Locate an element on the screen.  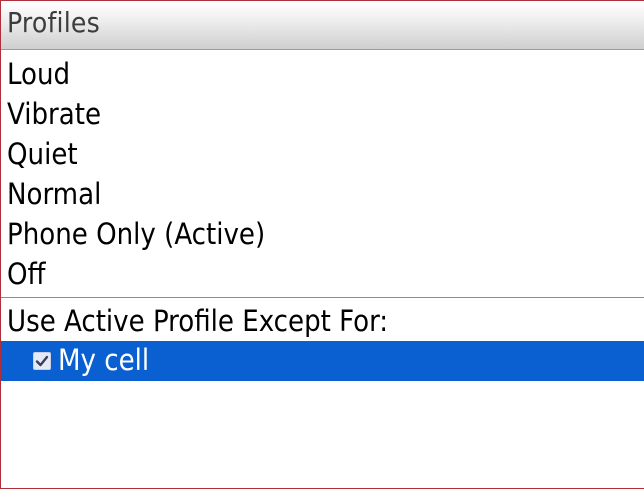
profile-item-off: Off is located at coordinates (322, 274).